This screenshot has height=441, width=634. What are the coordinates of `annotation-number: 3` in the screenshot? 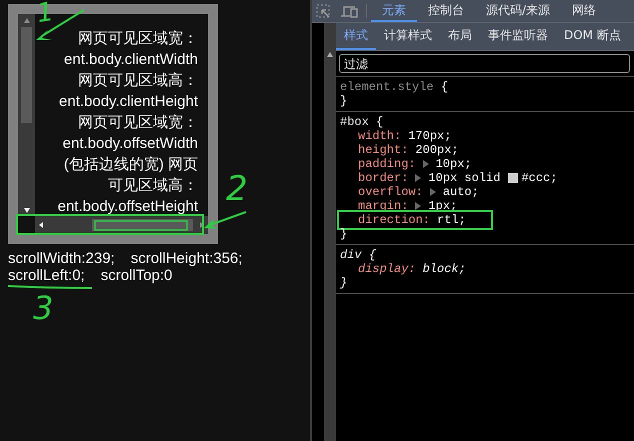 It's located at (43, 308).